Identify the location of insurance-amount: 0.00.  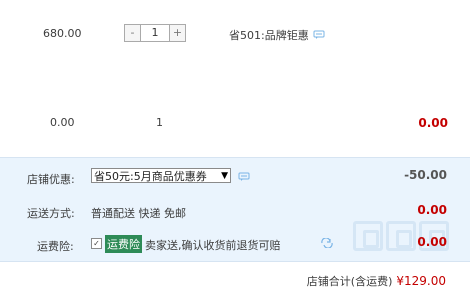
(432, 242).